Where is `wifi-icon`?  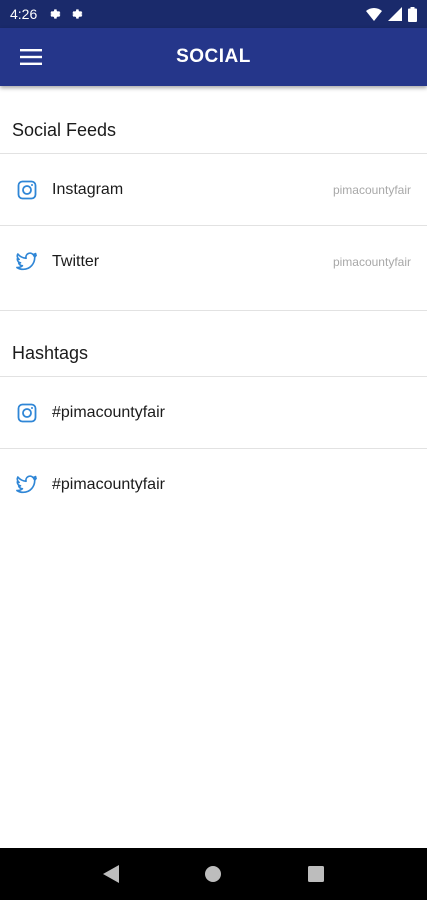
wifi-icon is located at coordinates (374, 14).